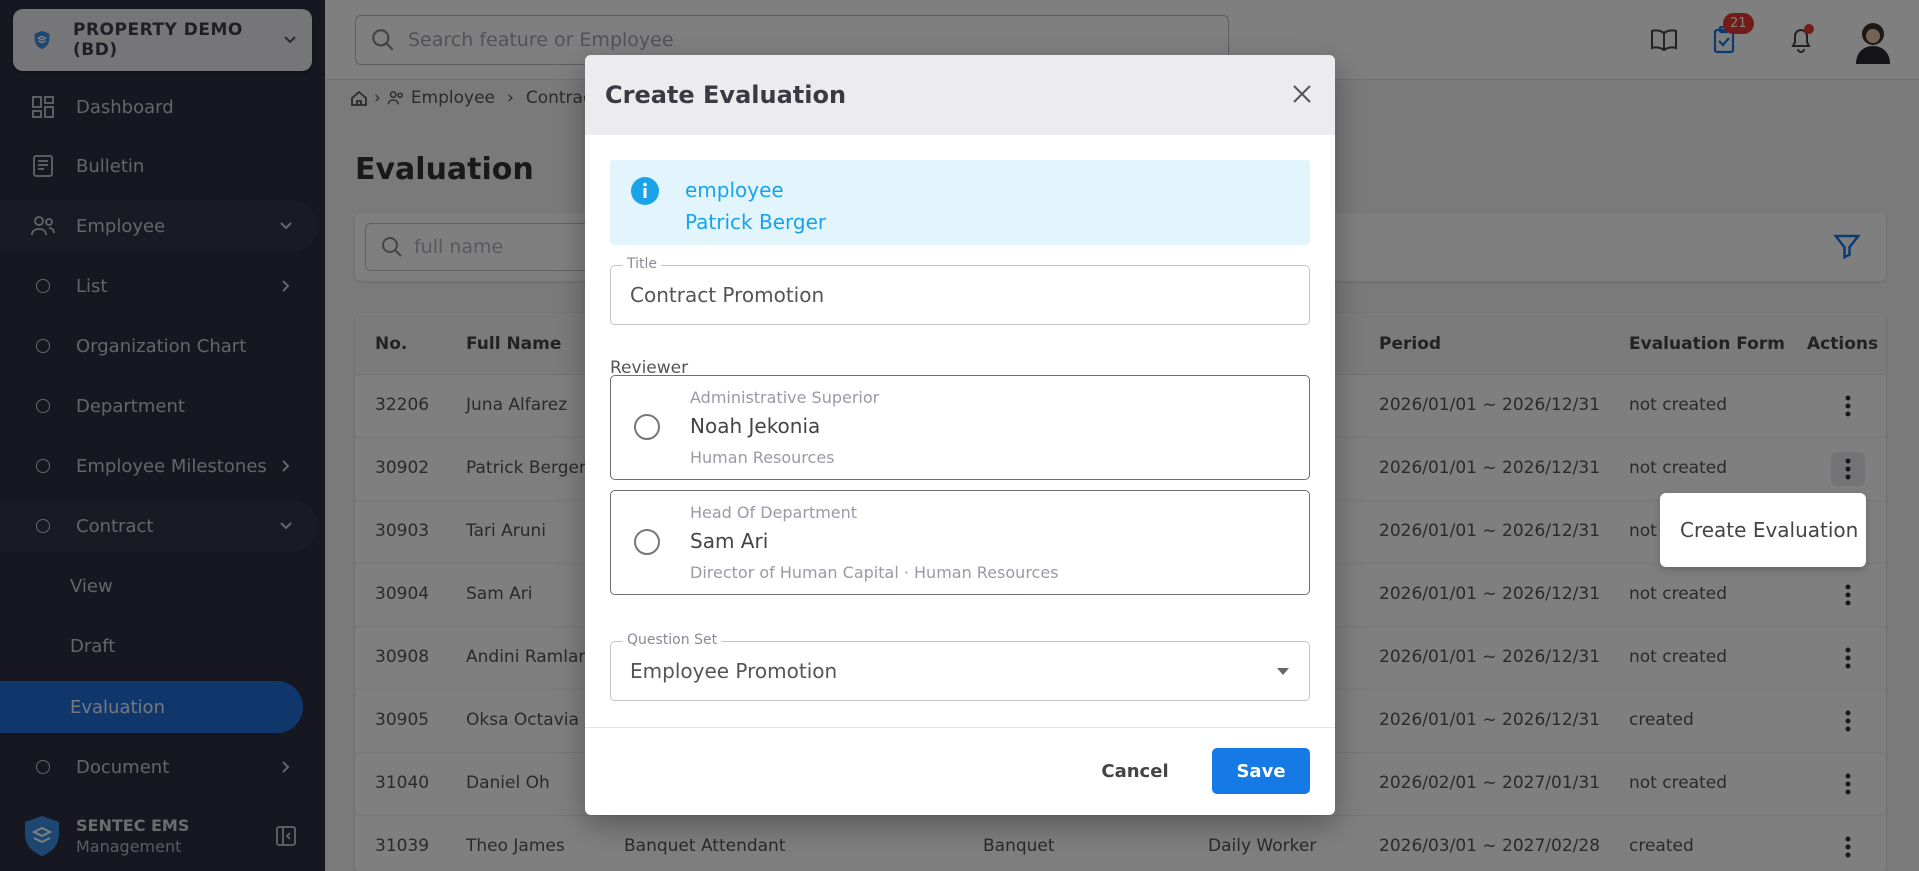 The width and height of the screenshot is (1919, 871). What do you see at coordinates (1261, 771) in the screenshot?
I see `save-button: Save` at bounding box center [1261, 771].